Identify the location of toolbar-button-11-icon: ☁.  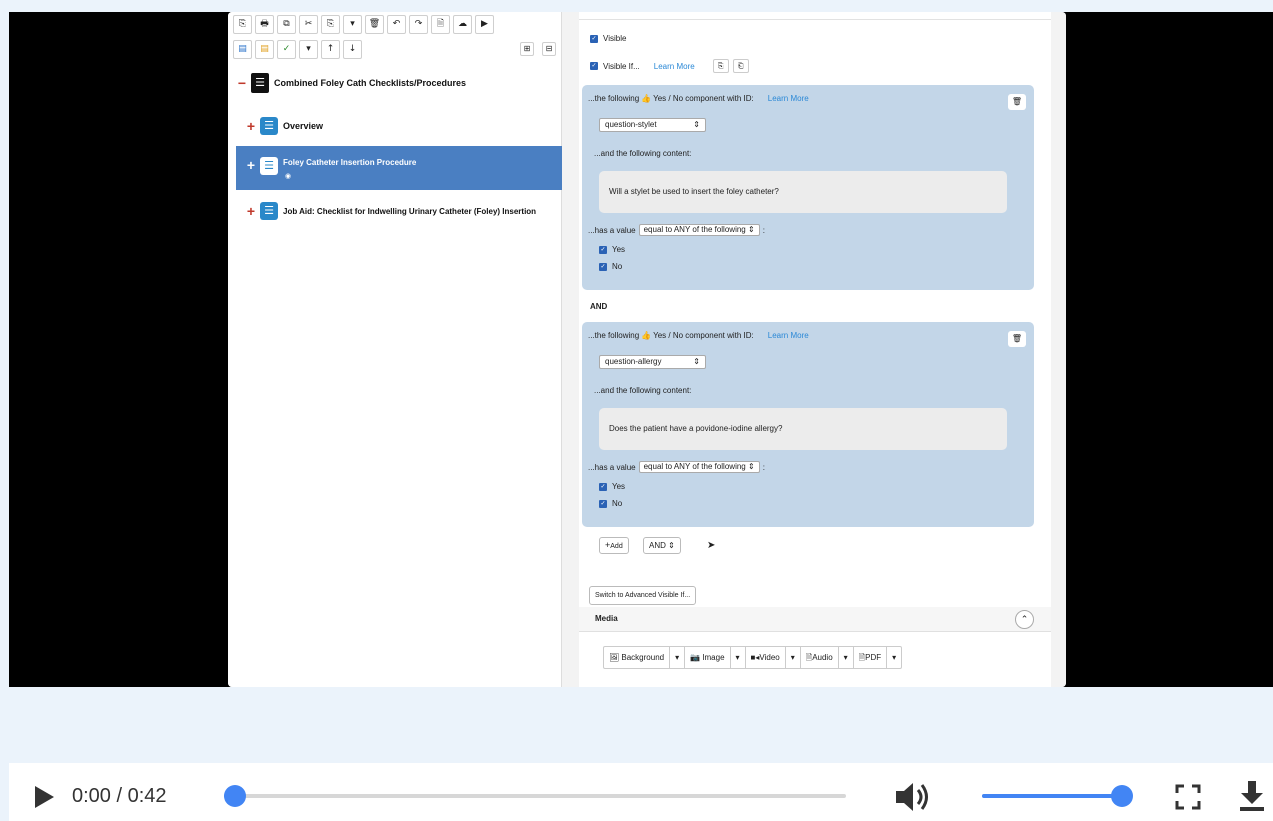
(462, 24).